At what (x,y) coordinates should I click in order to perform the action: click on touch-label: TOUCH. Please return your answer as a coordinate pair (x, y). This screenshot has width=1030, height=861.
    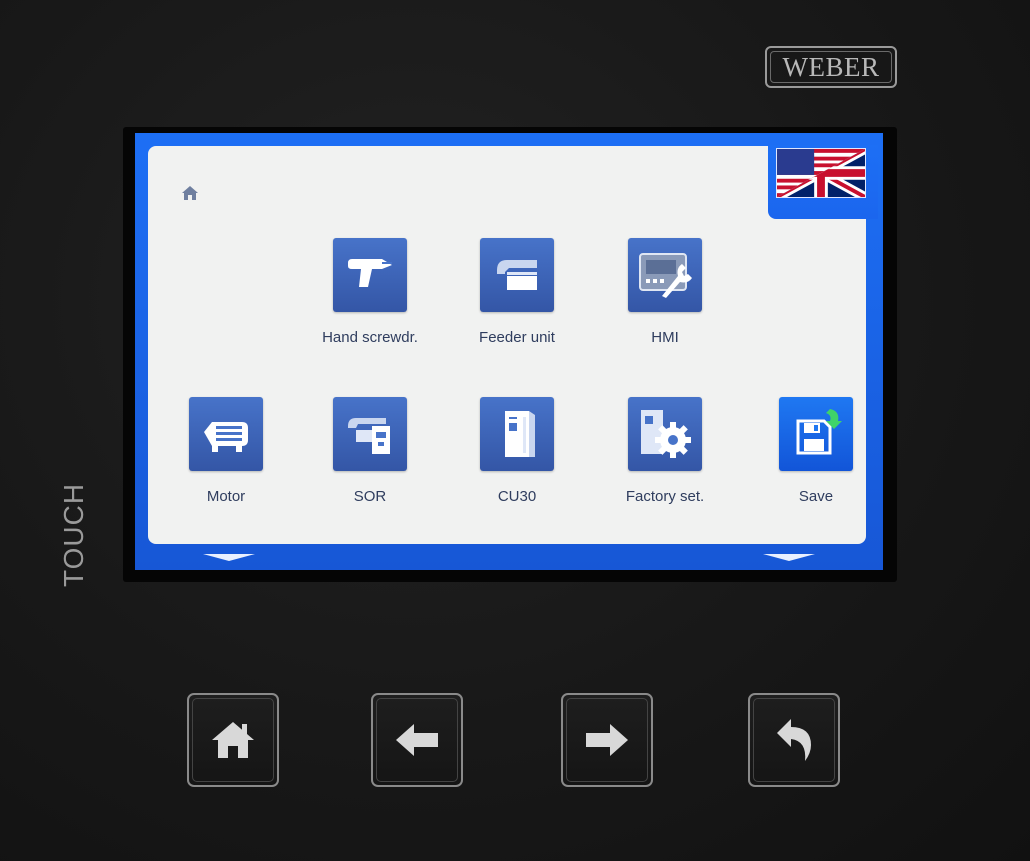
    Looking at the image, I should click on (73, 534).